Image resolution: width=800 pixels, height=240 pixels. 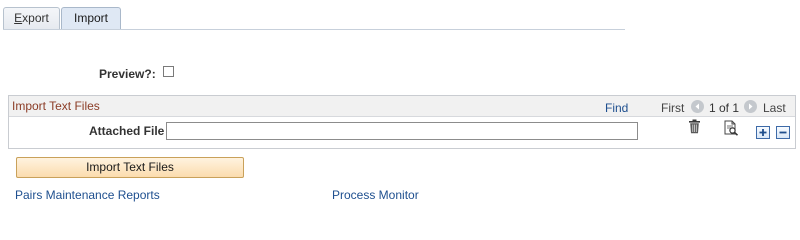 I want to click on chevron-right-icon, so click(x=750, y=106).